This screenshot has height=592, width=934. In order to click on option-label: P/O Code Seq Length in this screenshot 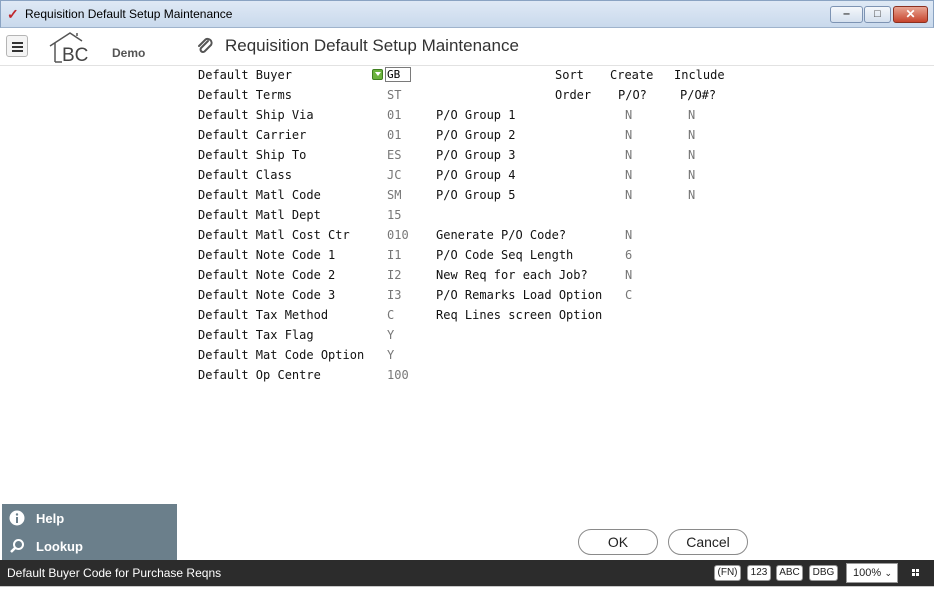, I will do `click(505, 255)`.